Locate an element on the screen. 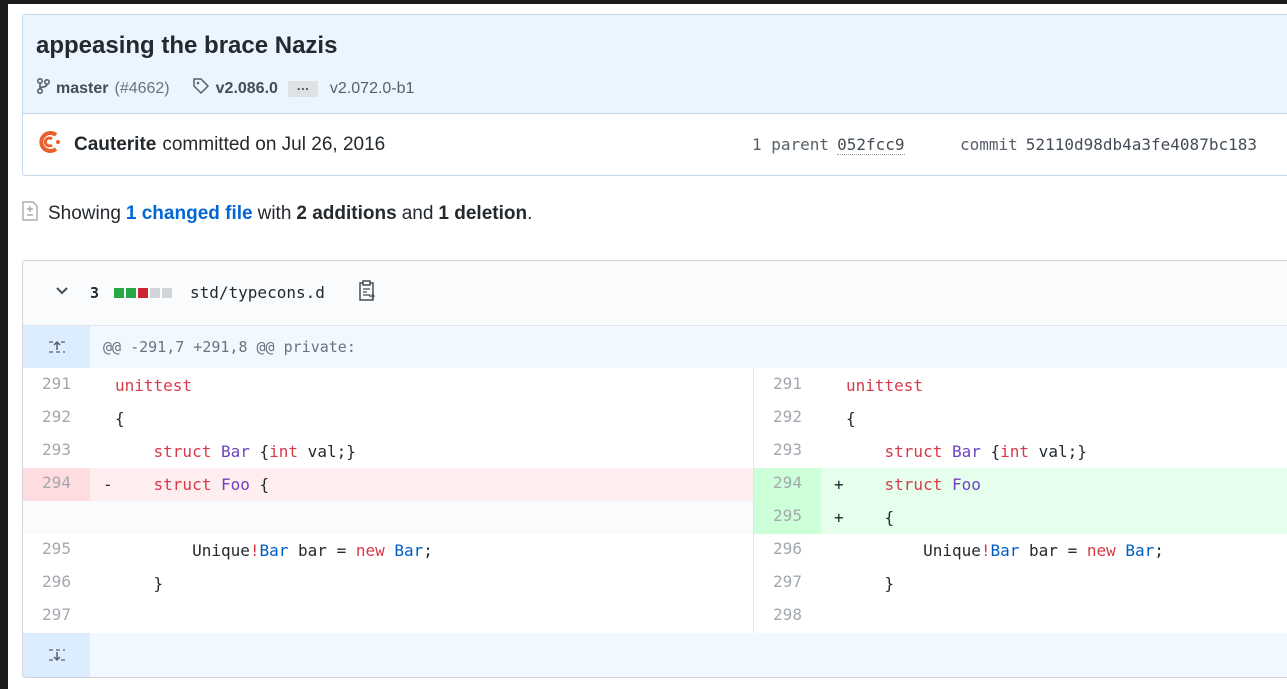 This screenshot has width=1287, height=689. branch-link: master is located at coordinates (82, 89).